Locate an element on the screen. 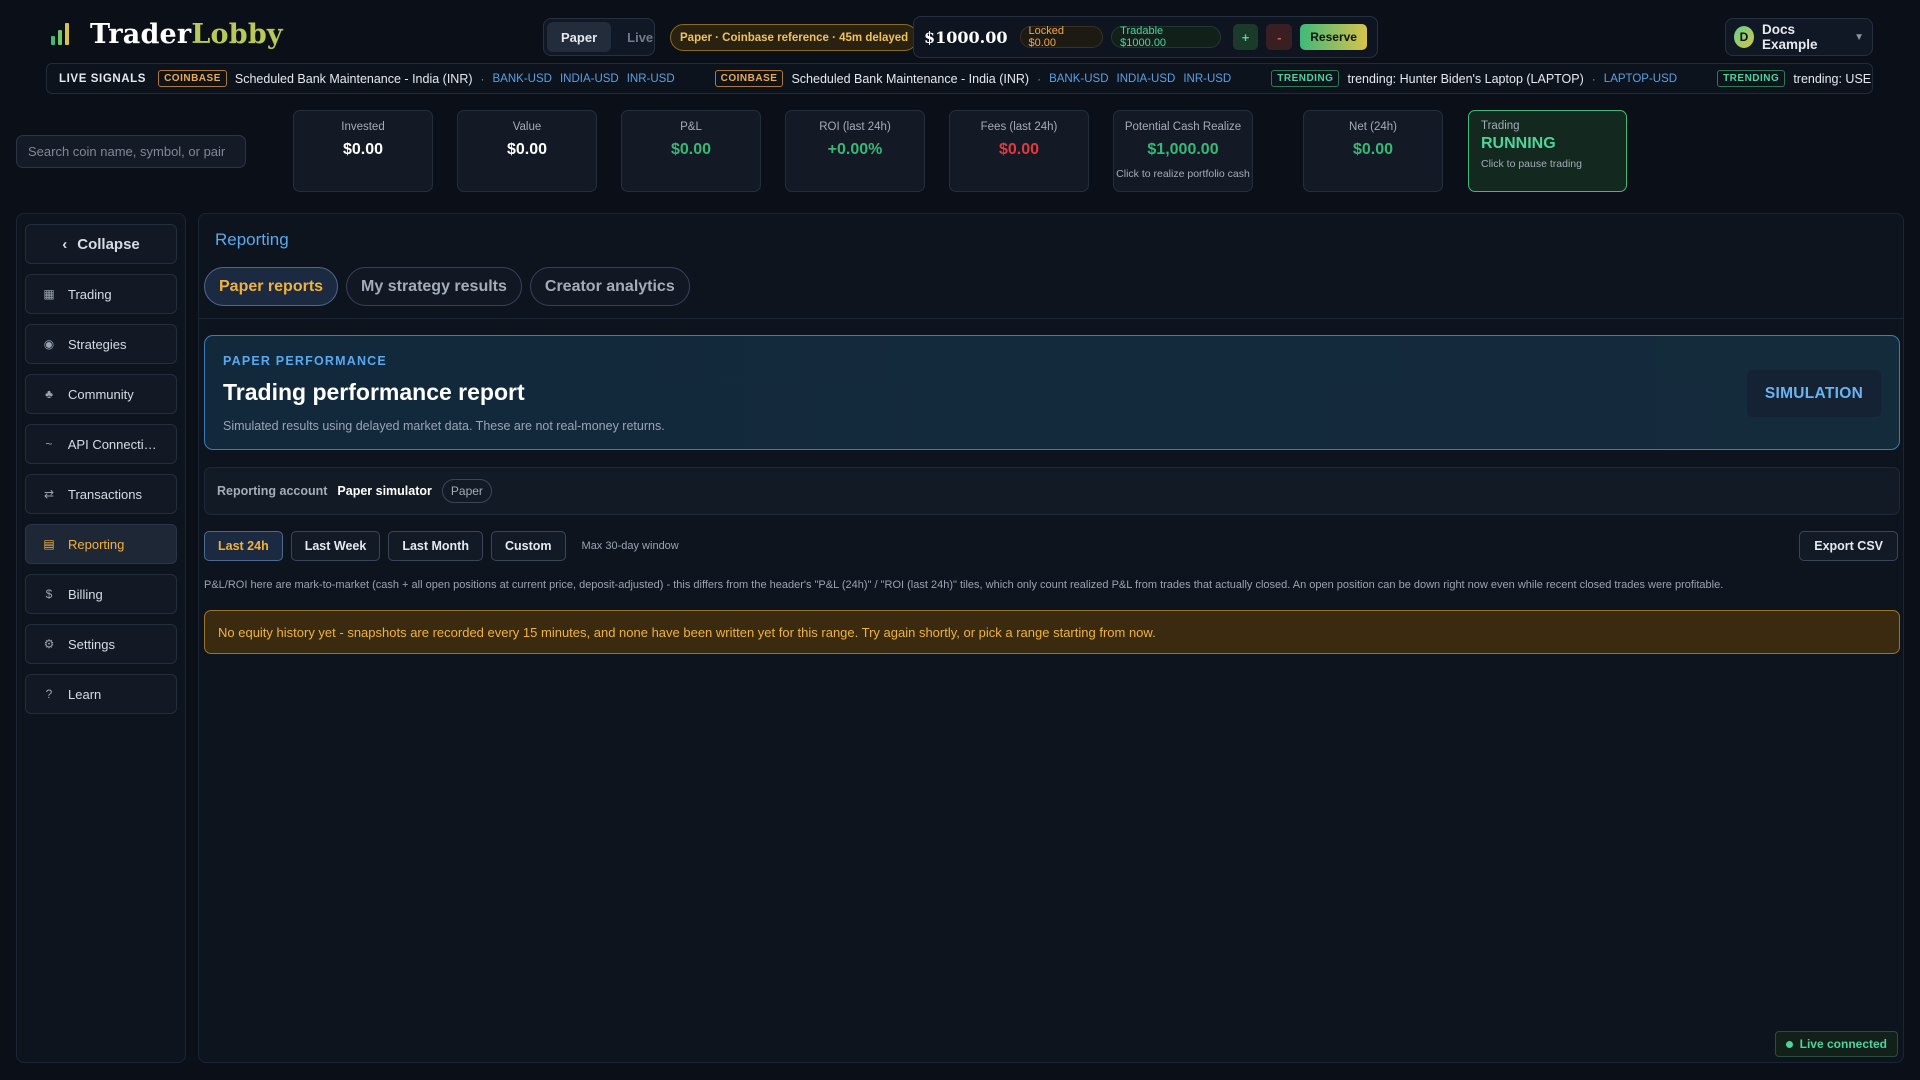 The height and width of the screenshot is (1080, 1920). bar-chart-icon is located at coordinates (62, 34).